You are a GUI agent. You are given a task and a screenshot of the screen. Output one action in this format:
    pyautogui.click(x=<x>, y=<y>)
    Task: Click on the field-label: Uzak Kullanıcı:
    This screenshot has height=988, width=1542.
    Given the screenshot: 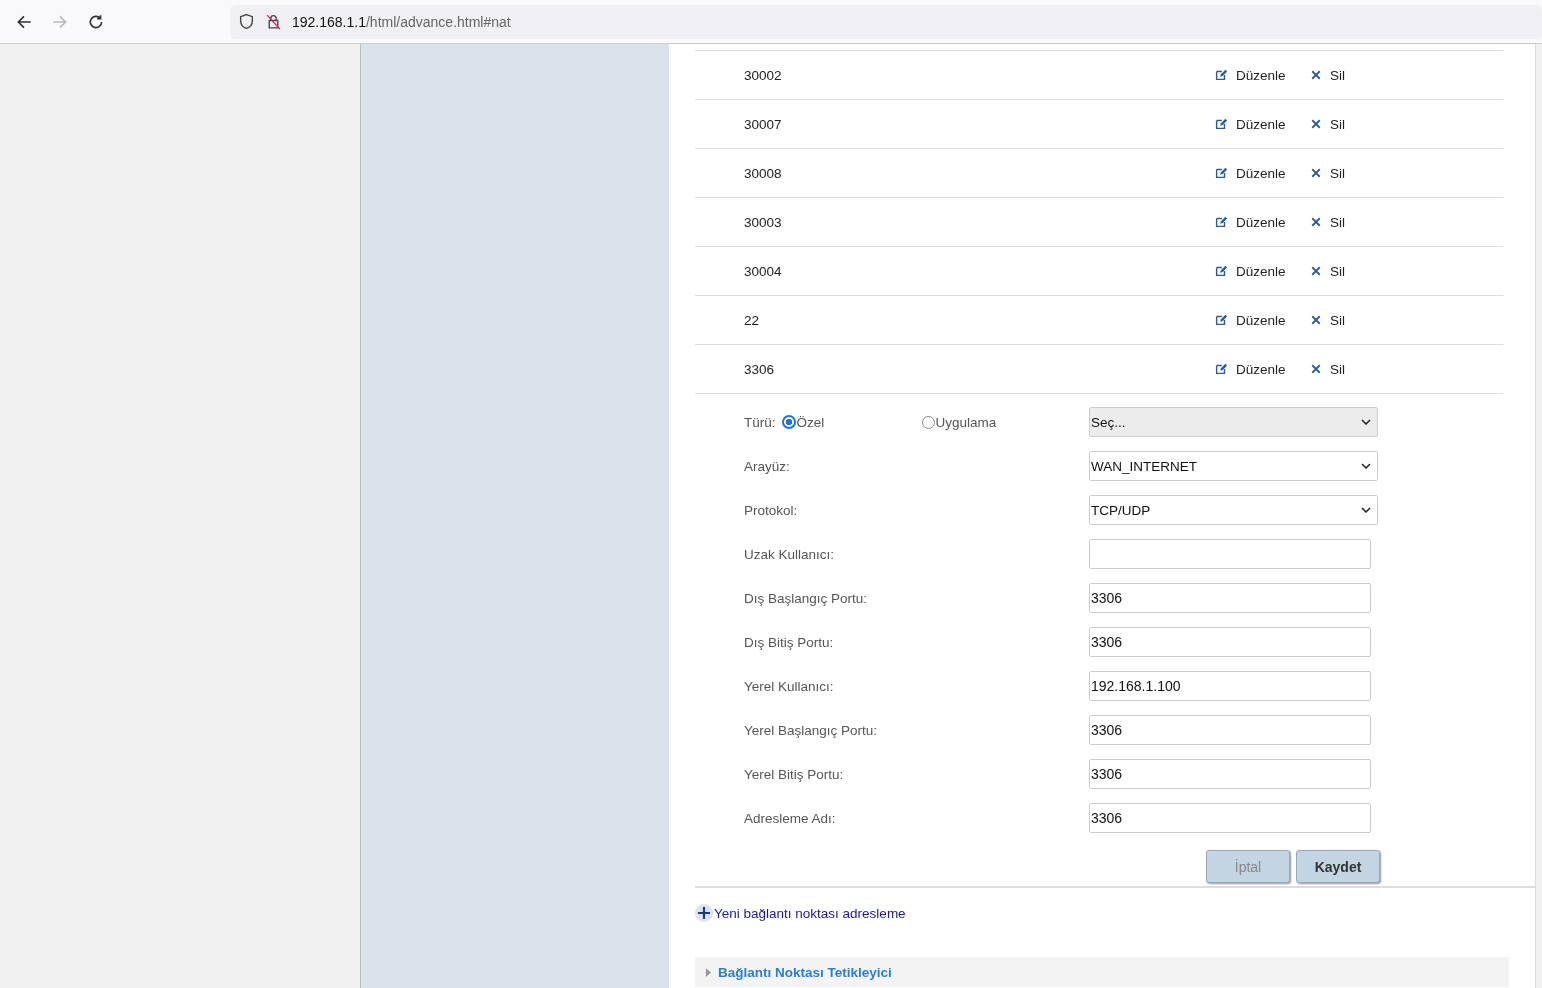 What is the action you would take?
    pyautogui.click(x=790, y=554)
    